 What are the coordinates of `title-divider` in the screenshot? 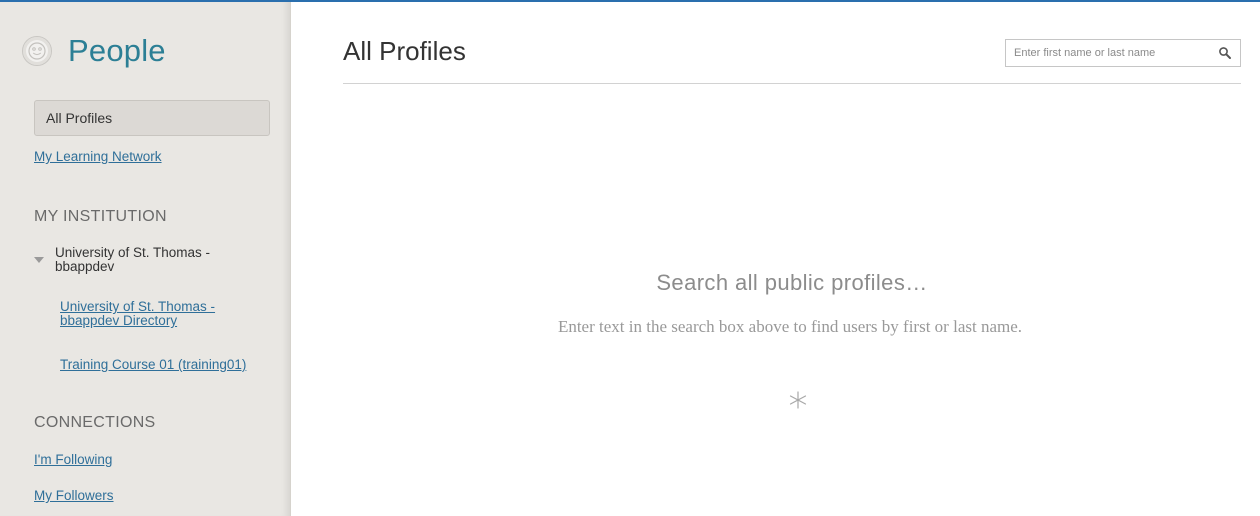 It's located at (792, 83).